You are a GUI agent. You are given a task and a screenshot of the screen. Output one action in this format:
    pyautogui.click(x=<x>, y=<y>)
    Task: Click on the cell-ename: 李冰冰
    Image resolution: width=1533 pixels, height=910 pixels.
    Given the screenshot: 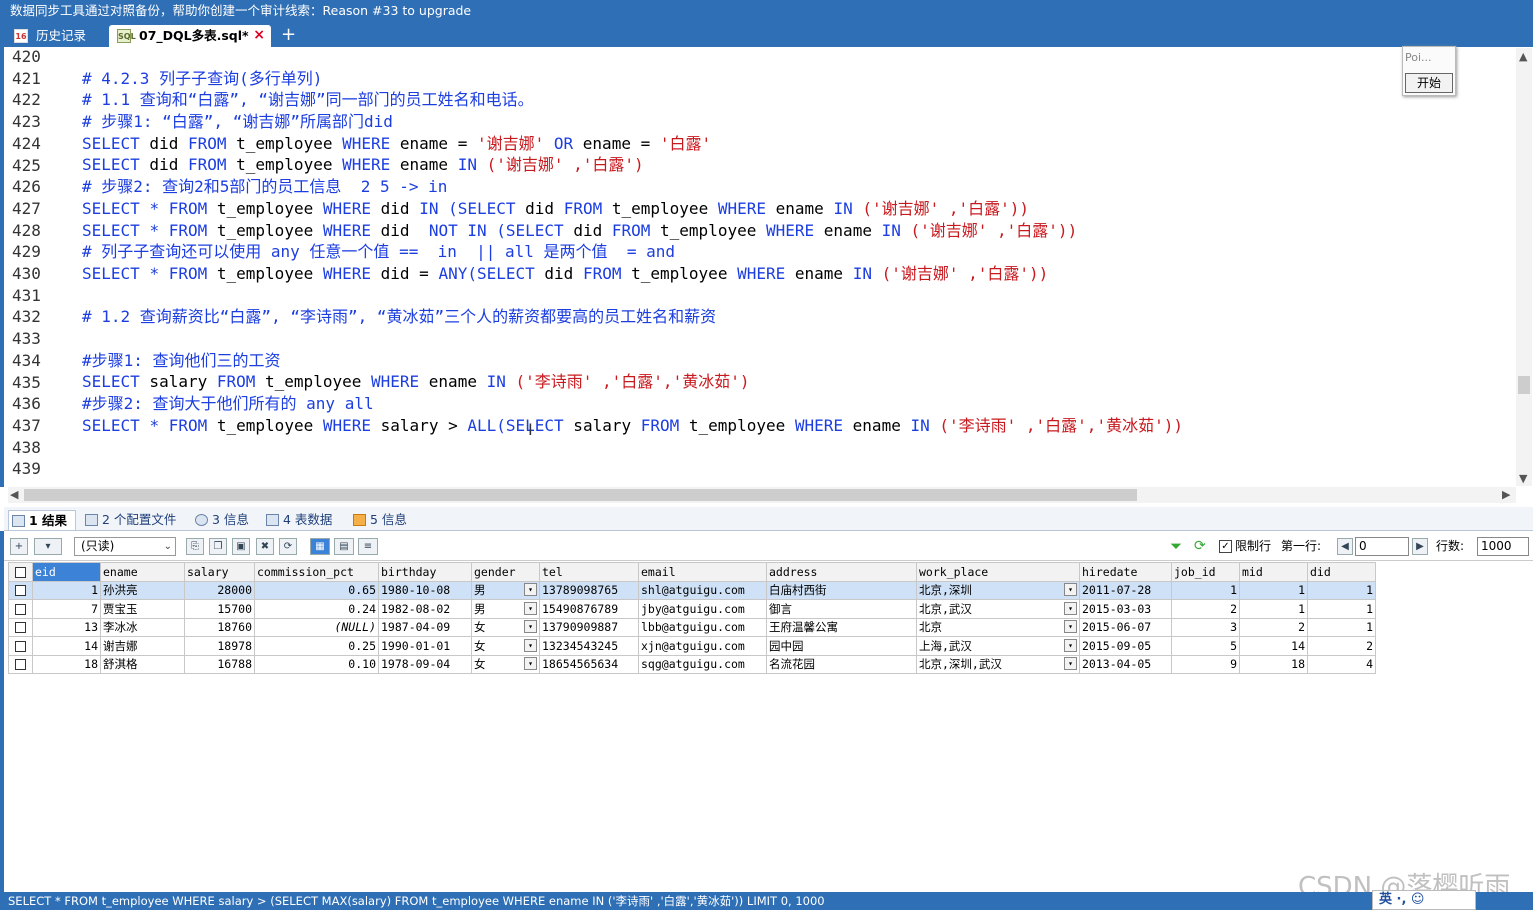 What is the action you would take?
    pyautogui.click(x=142, y=627)
    